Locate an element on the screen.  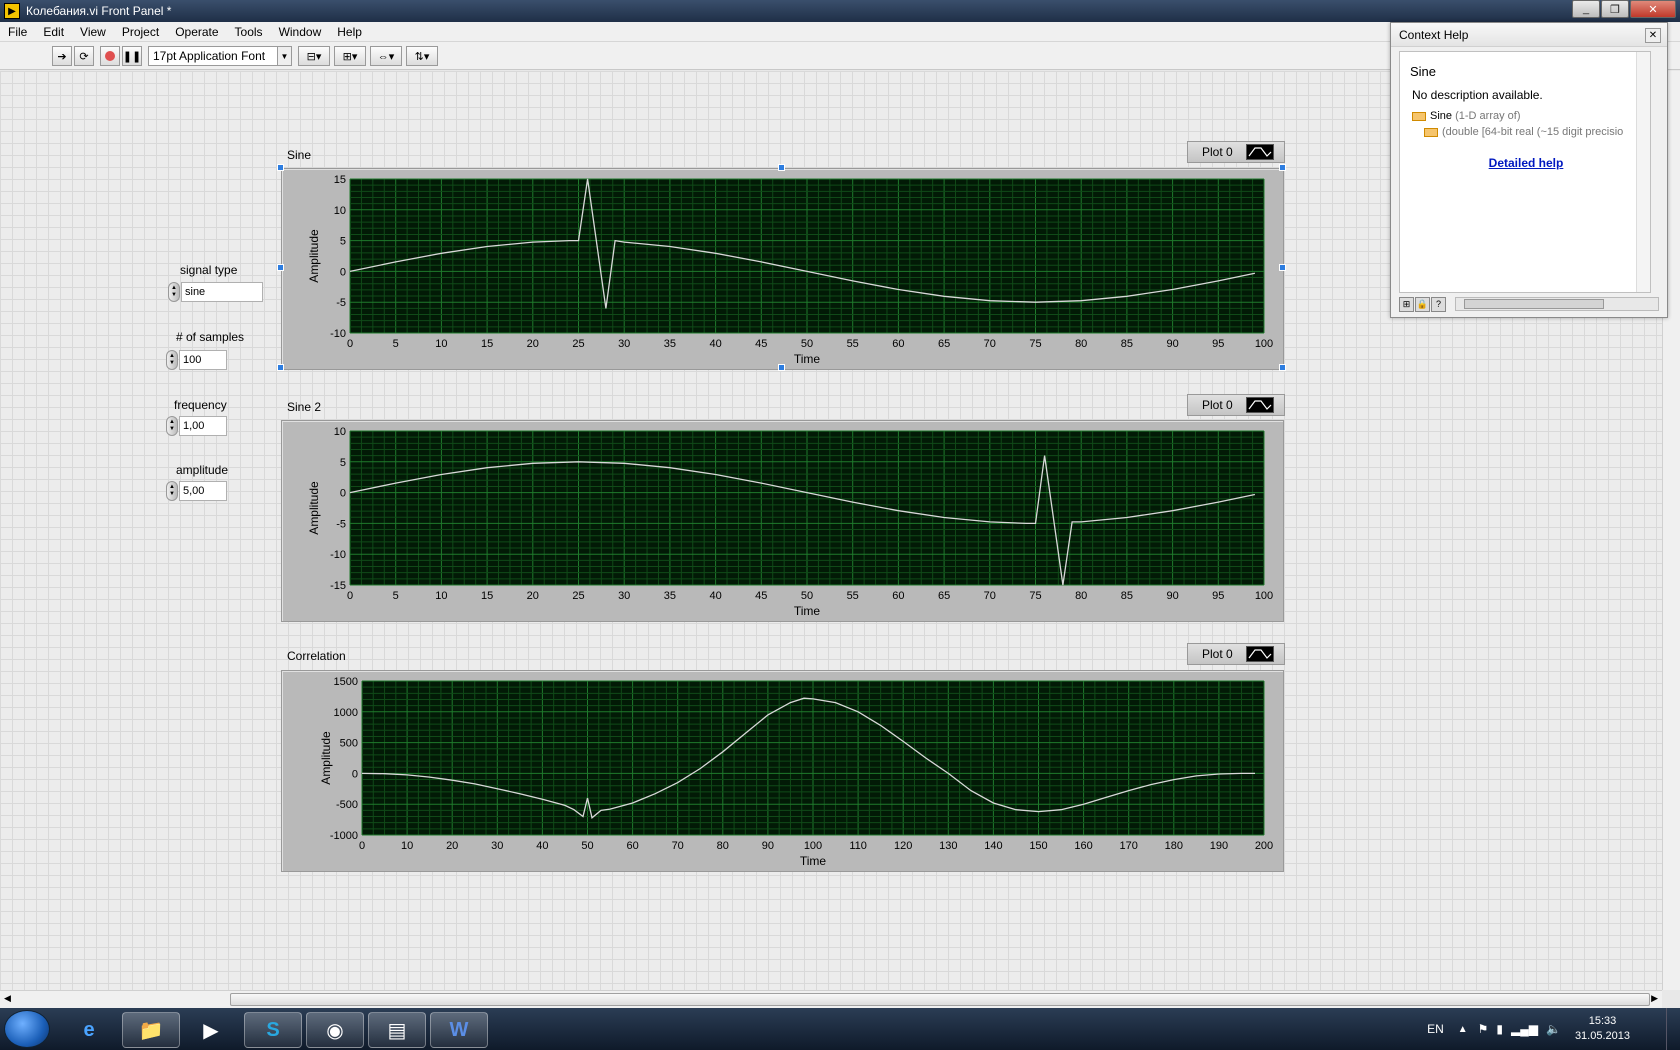
context-help-header: Context Help is located at coordinates (1529, 35).